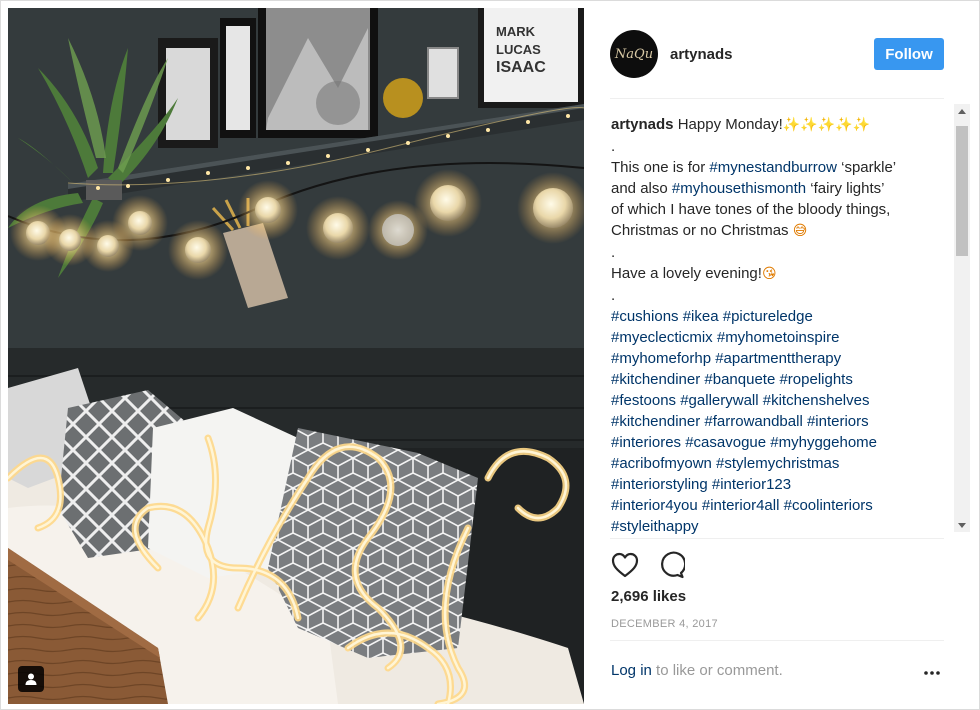  Describe the element at coordinates (521, 67) in the screenshot. I see `svg-text: ISAAC` at that location.